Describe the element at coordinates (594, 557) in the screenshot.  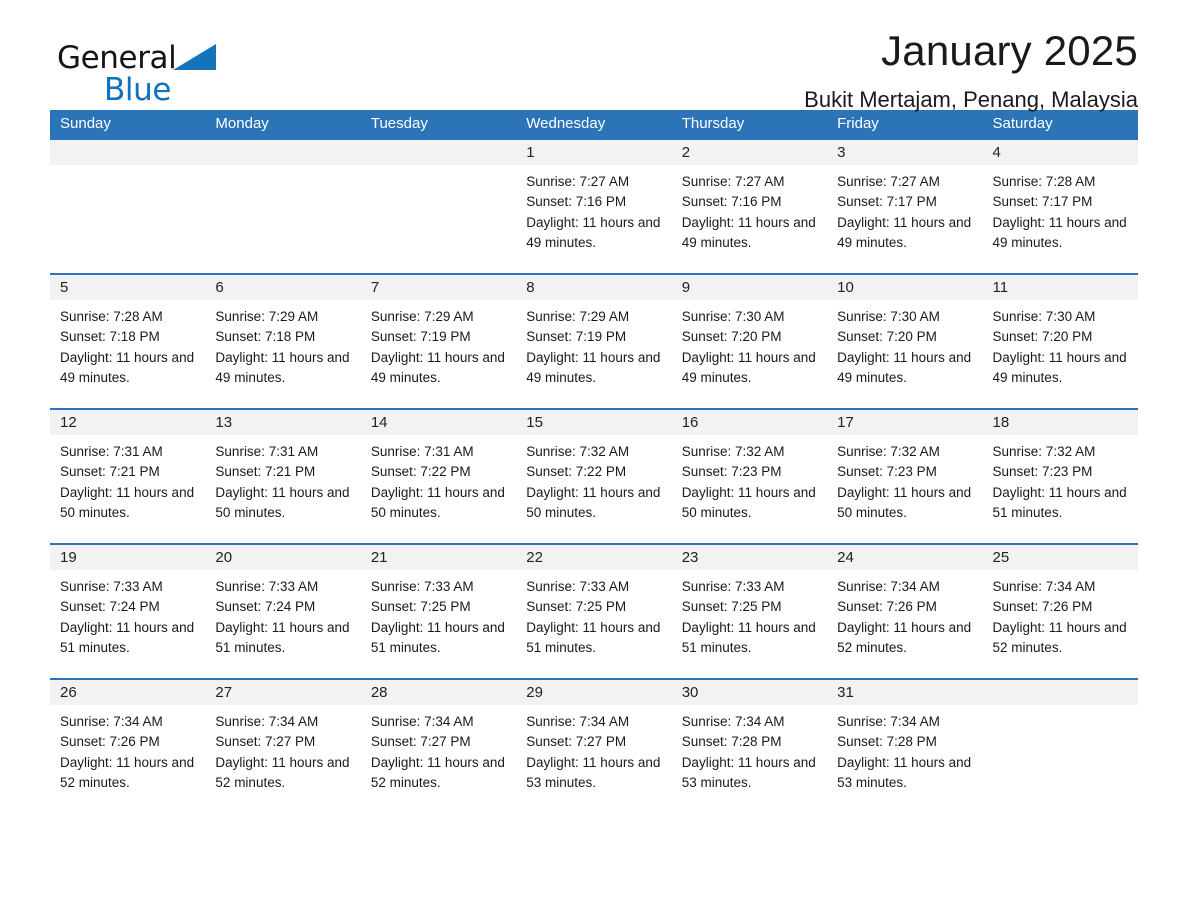
I see `day-number-band: 22` at that location.